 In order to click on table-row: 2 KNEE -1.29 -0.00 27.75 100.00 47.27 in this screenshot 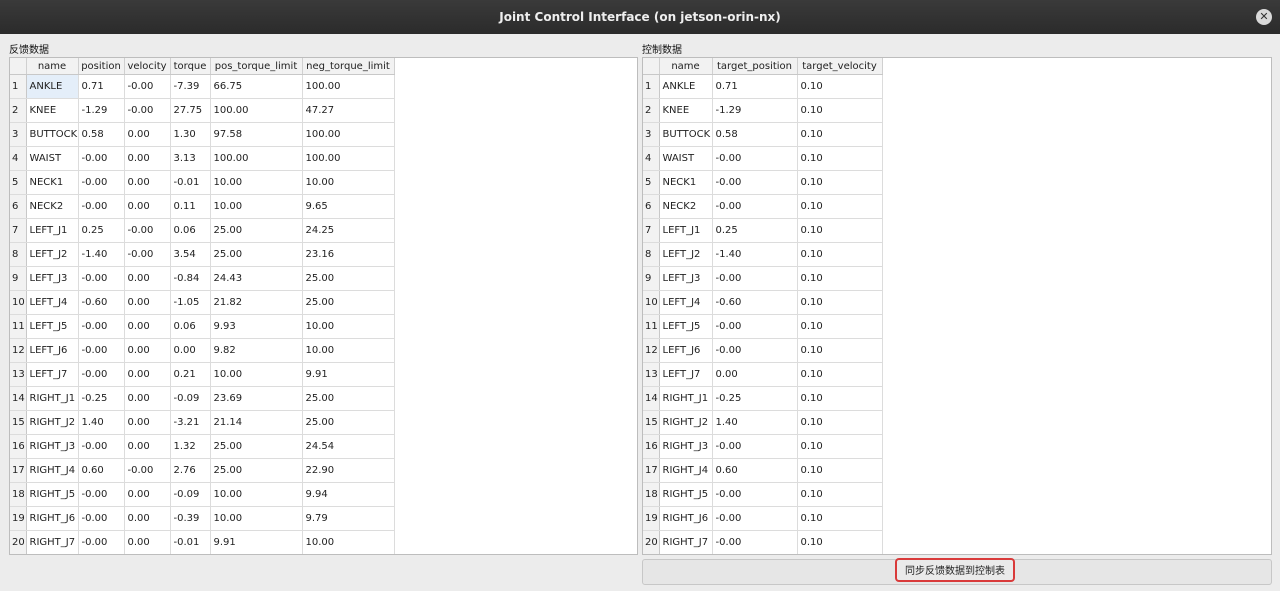, I will do `click(202, 110)`.